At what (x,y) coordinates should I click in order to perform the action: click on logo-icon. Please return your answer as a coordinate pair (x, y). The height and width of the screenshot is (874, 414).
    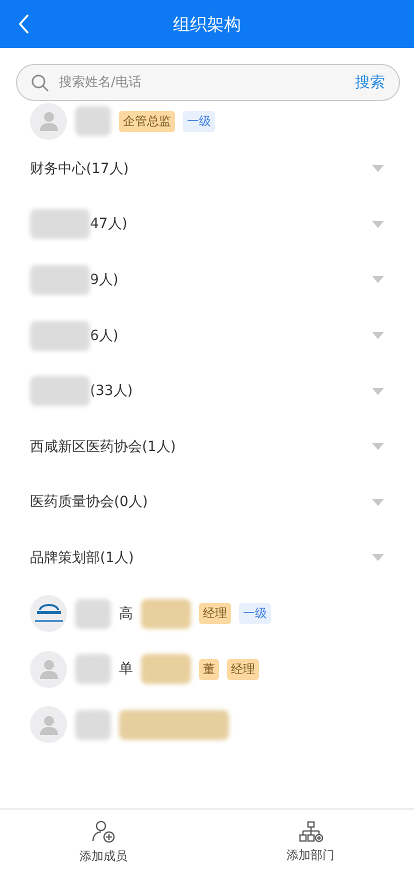
    Looking at the image, I should click on (49, 613).